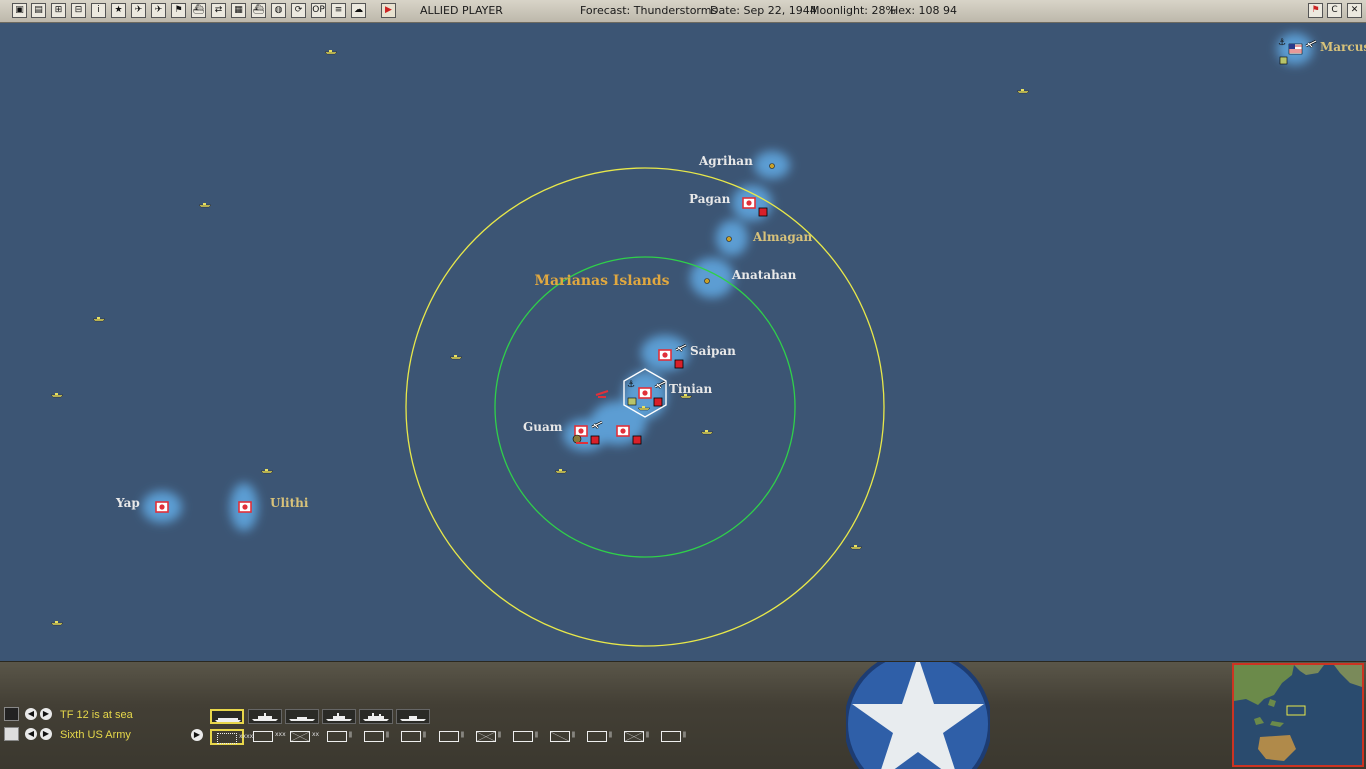 This screenshot has height=769, width=1366. I want to click on pagan-unit, so click(763, 212).